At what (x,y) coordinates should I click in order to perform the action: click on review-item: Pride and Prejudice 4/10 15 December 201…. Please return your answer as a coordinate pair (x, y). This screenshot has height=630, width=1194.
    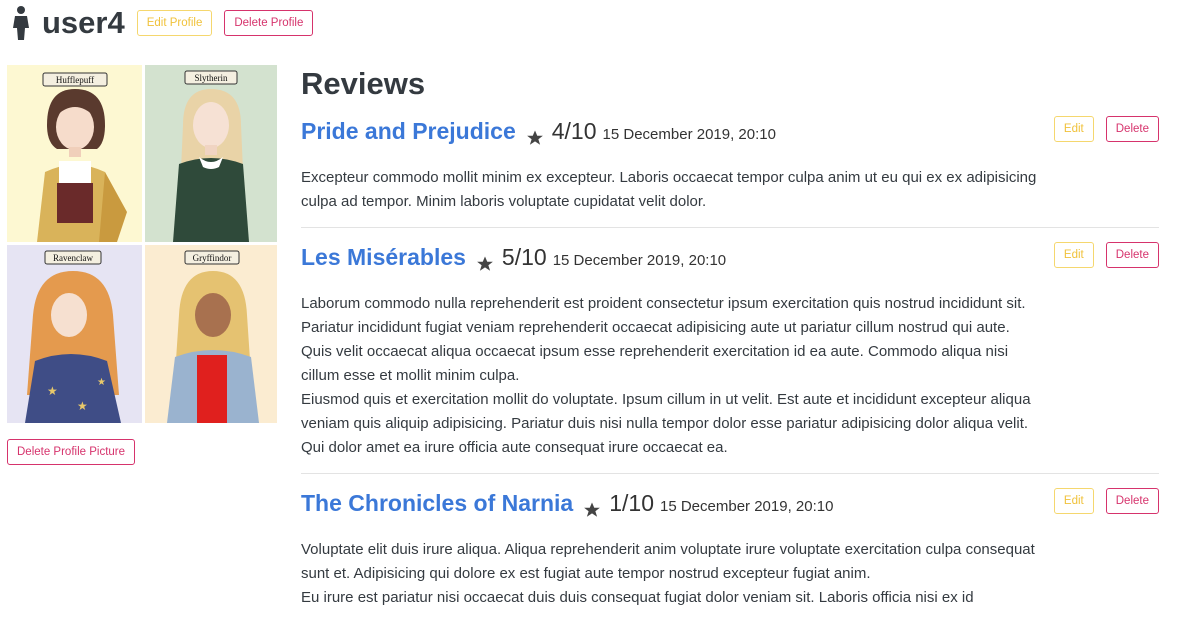
    Looking at the image, I should click on (730, 172).